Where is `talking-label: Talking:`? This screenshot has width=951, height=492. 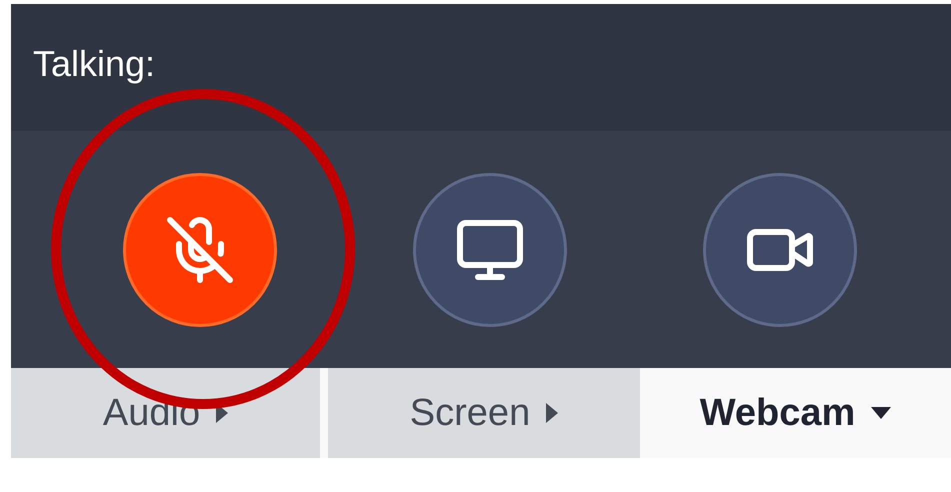
talking-label: Talking: is located at coordinates (94, 64).